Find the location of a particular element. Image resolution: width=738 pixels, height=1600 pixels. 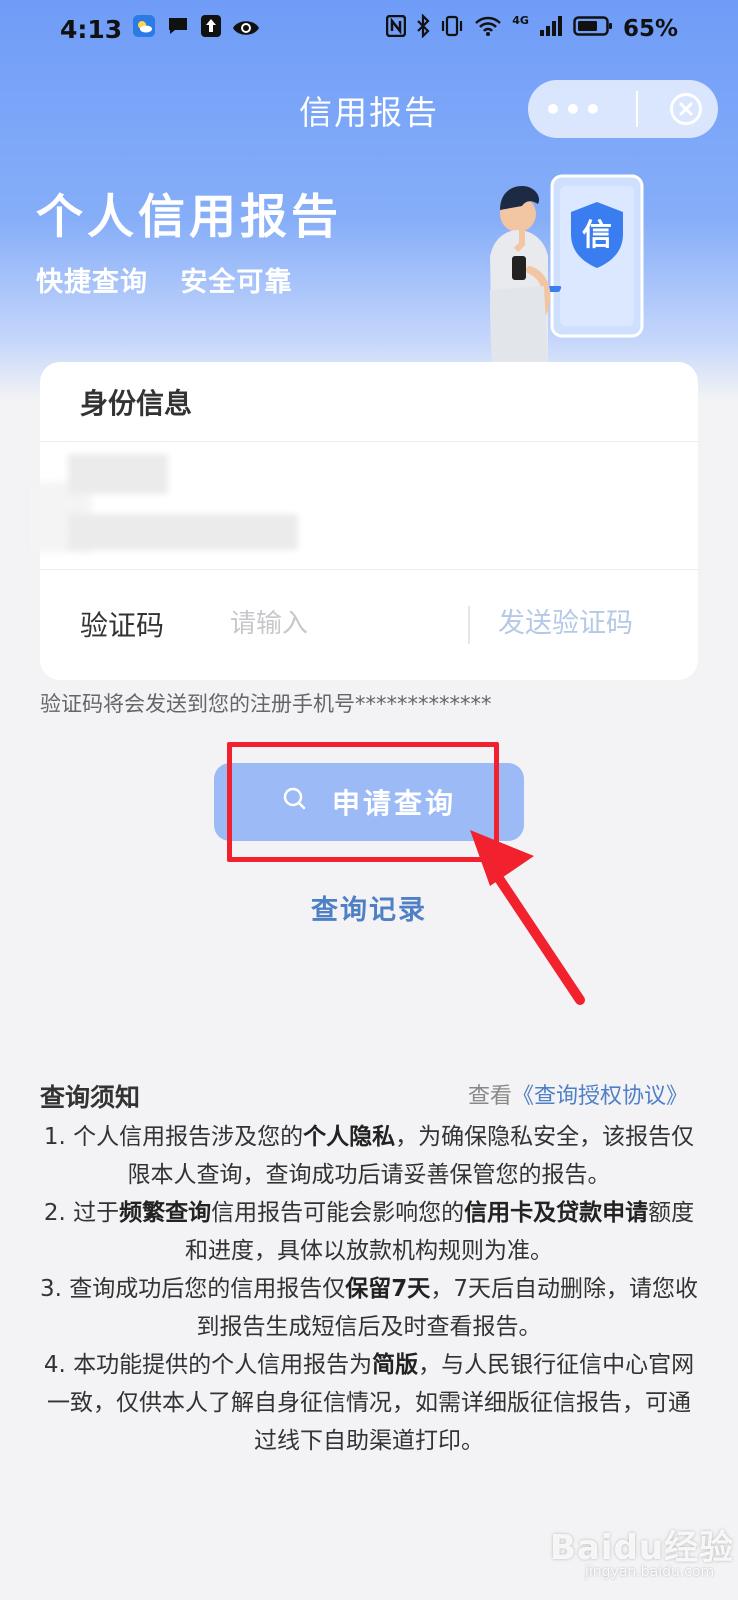

verification-hint: 验证码将会发送到您的注册手机号************* is located at coordinates (266, 704).